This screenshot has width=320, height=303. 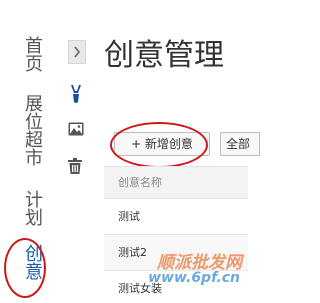 I want to click on all-filter-button: 全部, so click(x=240, y=144).